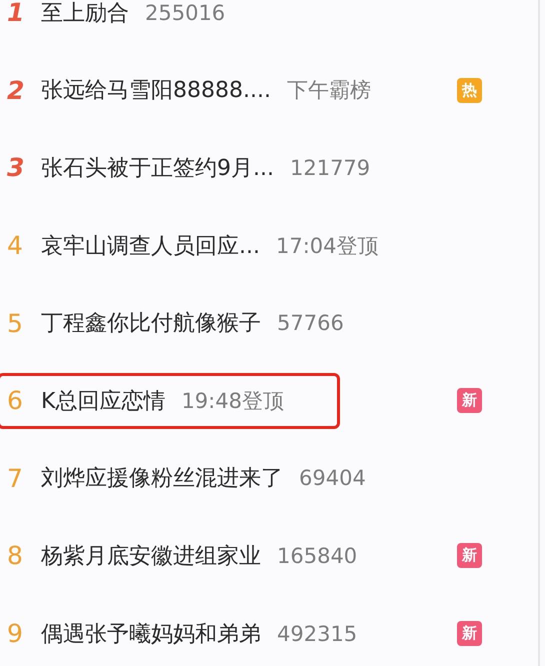  What do you see at coordinates (185, 12) in the screenshot?
I see `topic-info: 255016` at bounding box center [185, 12].